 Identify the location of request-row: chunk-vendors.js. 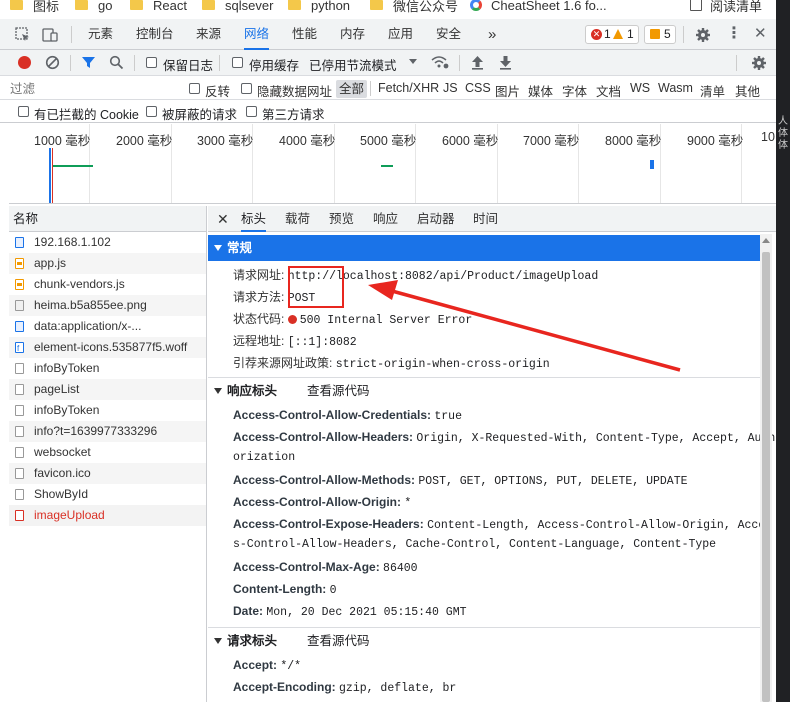
(107, 284).